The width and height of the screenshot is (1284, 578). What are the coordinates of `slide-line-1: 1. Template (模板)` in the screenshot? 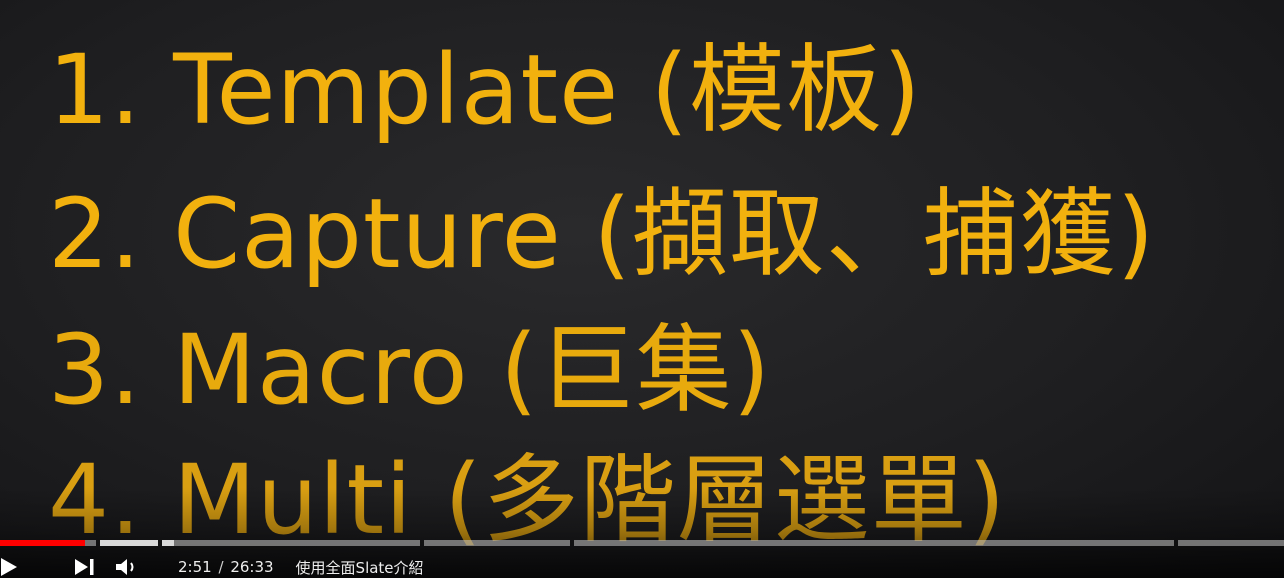 It's located at (485, 90).